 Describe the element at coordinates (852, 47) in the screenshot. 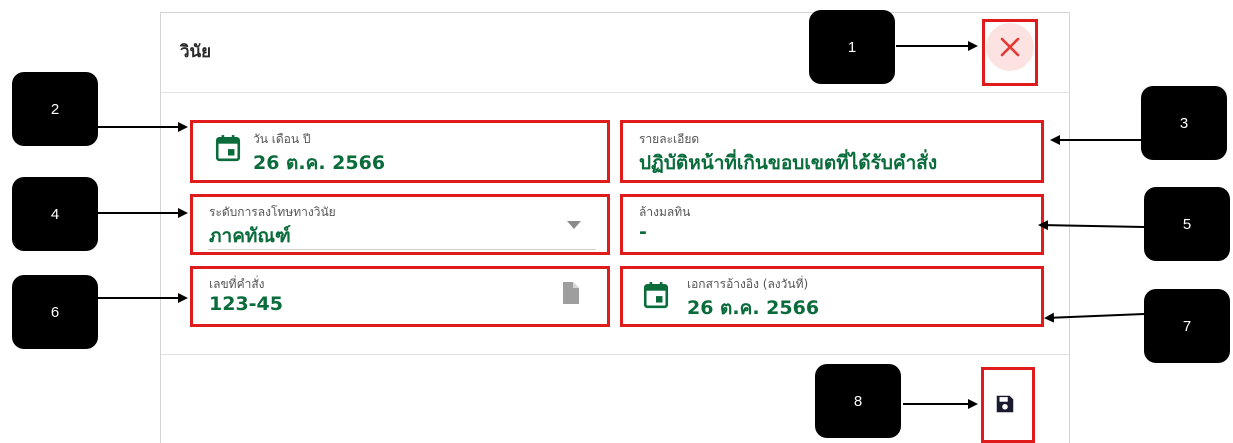

I see `callout-1: 1` at that location.